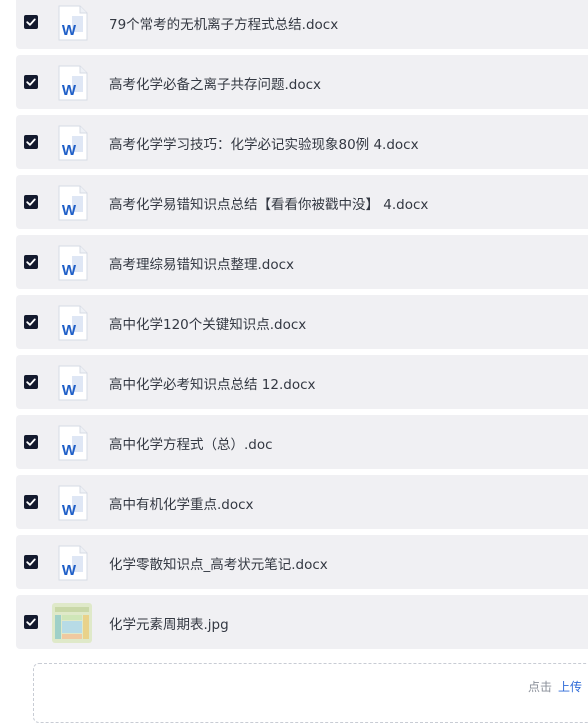 The width and height of the screenshot is (588, 723). What do you see at coordinates (202, 265) in the screenshot?
I see `file-name: 高考理综易错知识点整理.docx` at bounding box center [202, 265].